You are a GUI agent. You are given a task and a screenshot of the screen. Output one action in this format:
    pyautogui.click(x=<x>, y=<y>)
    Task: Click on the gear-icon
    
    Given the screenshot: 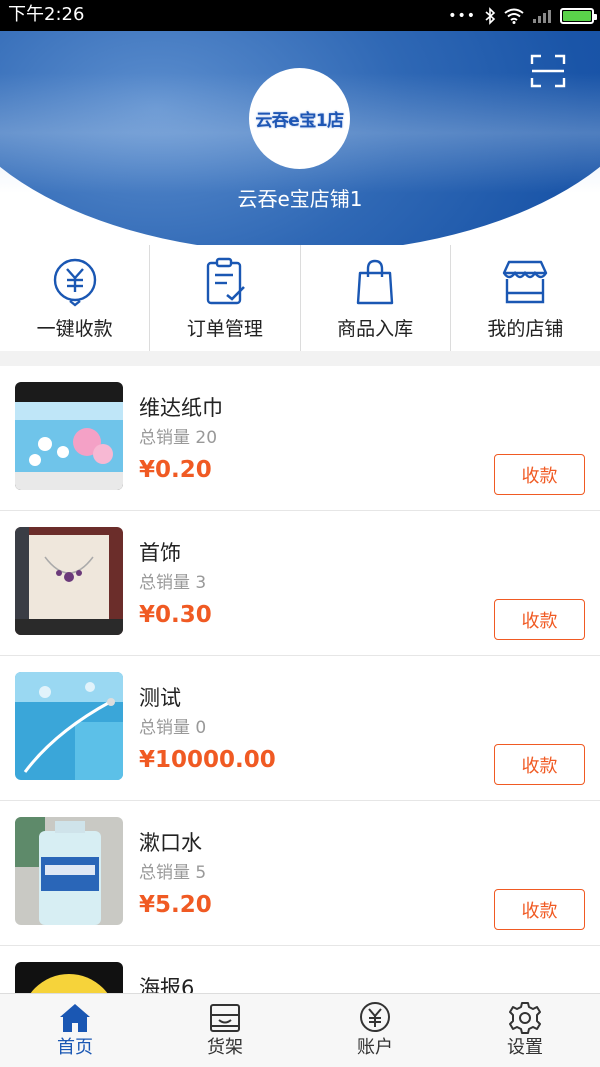 What is the action you would take?
    pyautogui.click(x=525, y=1018)
    